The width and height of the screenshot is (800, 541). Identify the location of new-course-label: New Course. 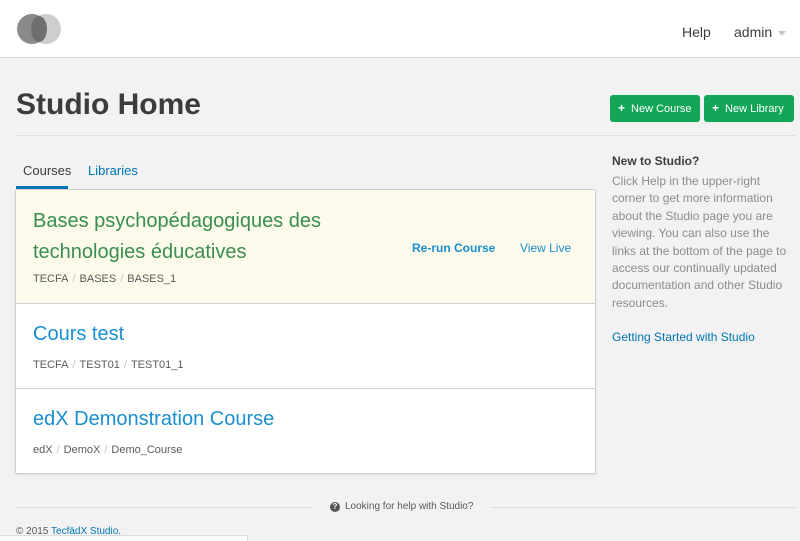
(661, 109).